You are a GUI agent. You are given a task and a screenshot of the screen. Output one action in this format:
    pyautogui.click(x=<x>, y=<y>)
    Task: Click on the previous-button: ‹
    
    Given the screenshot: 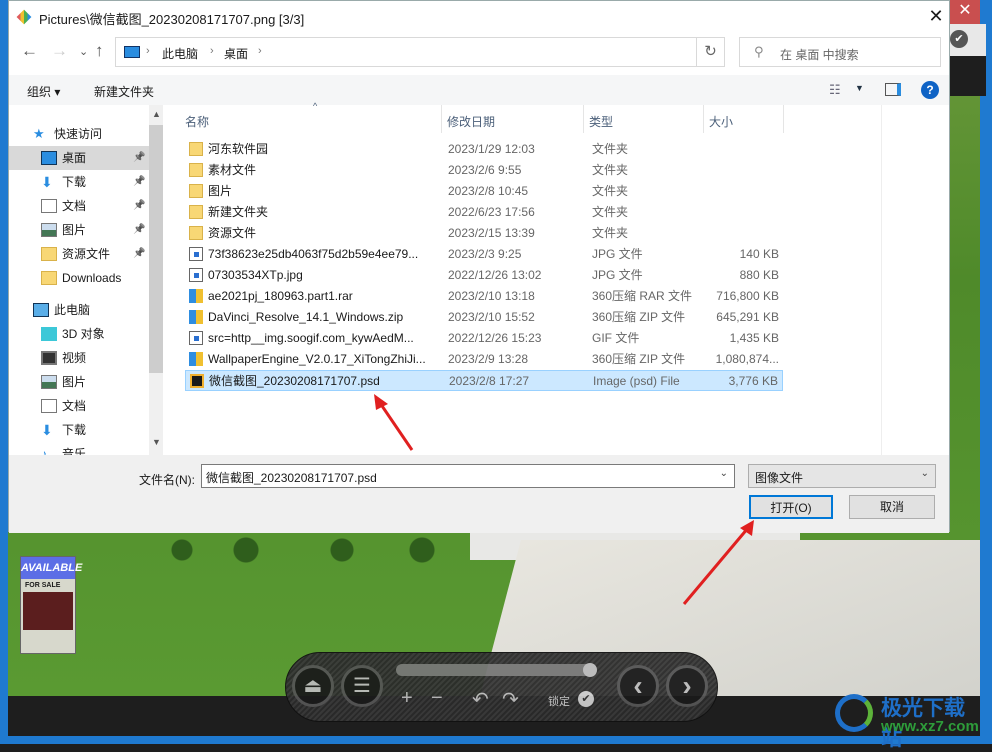 What is the action you would take?
    pyautogui.click(x=638, y=686)
    